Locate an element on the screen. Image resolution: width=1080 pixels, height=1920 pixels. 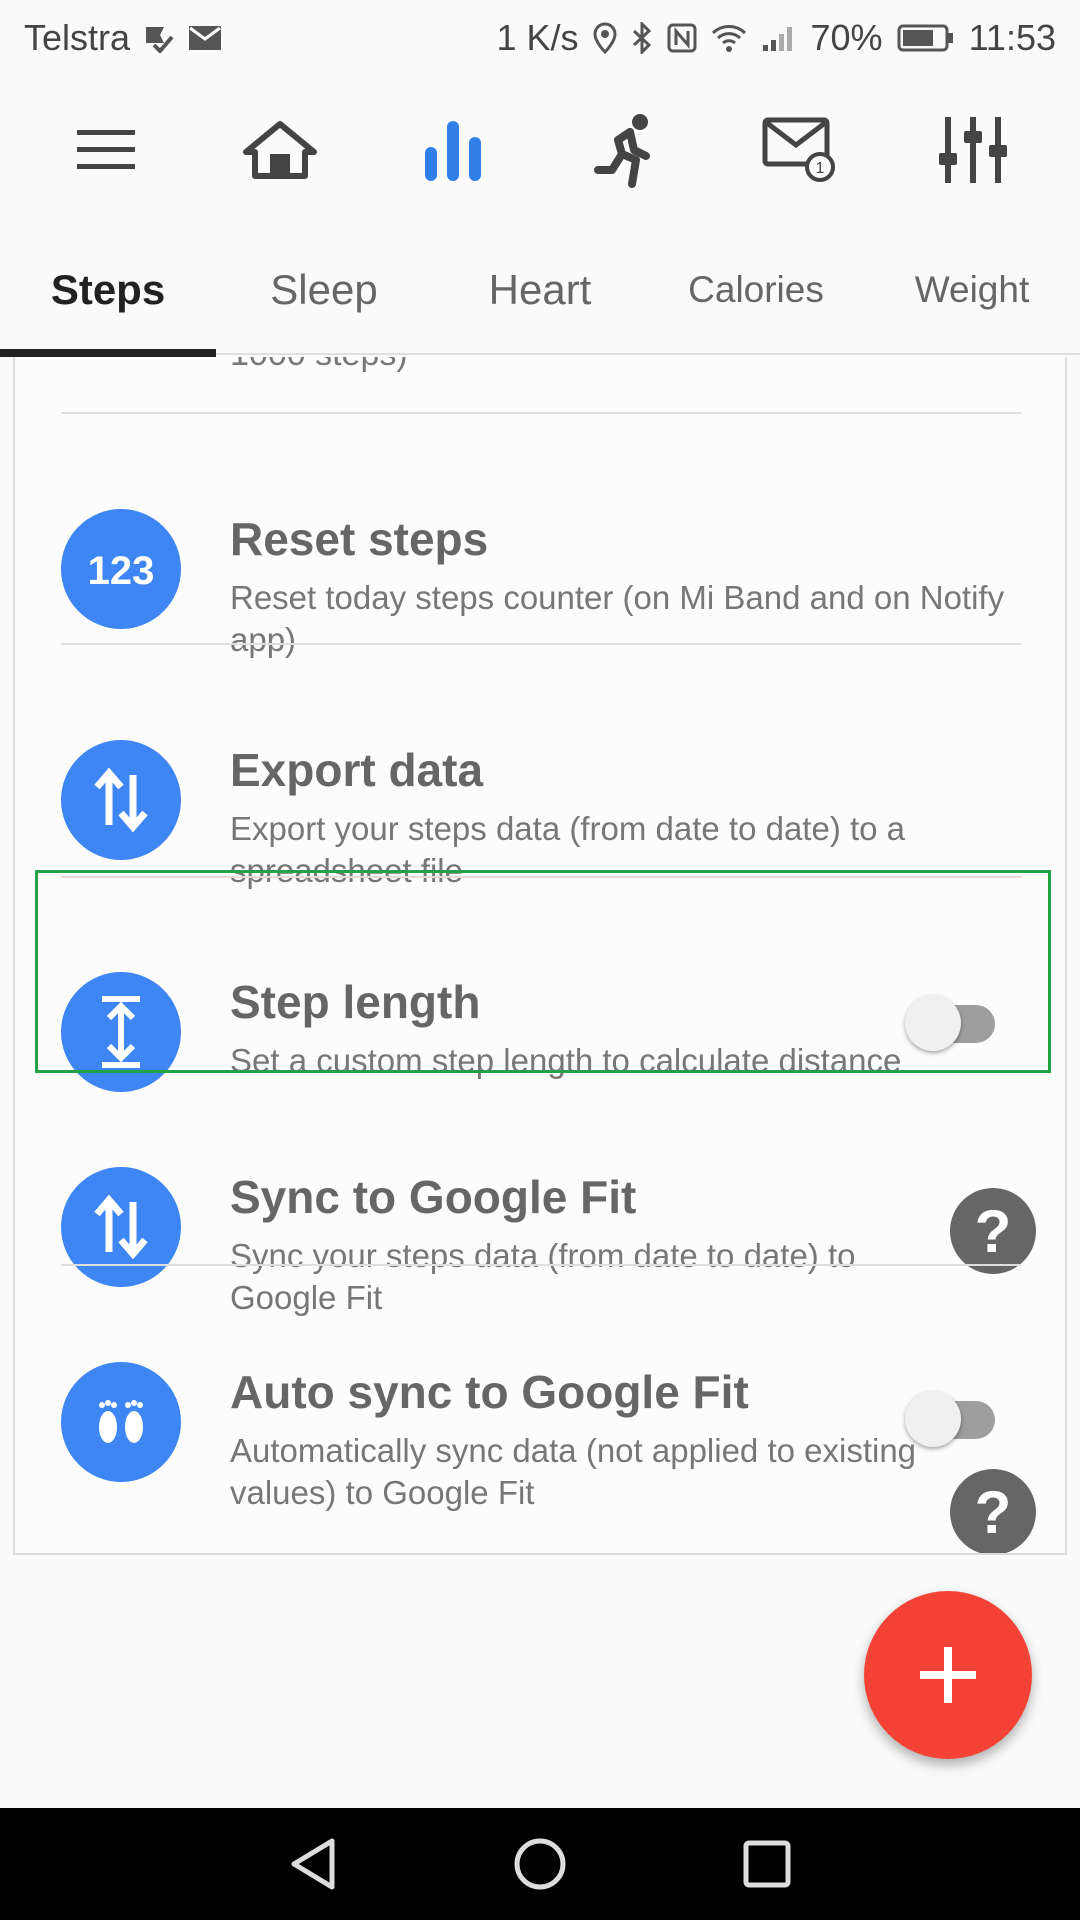
settings-icon is located at coordinates (973, 150).